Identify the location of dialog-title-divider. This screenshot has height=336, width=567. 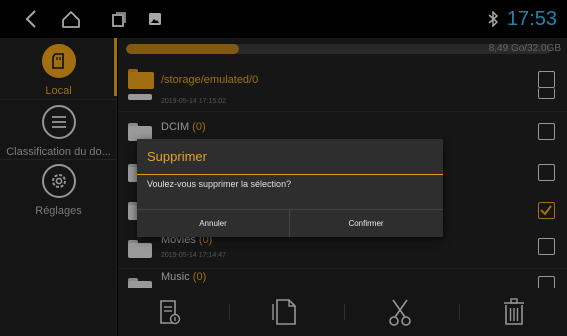
(290, 174).